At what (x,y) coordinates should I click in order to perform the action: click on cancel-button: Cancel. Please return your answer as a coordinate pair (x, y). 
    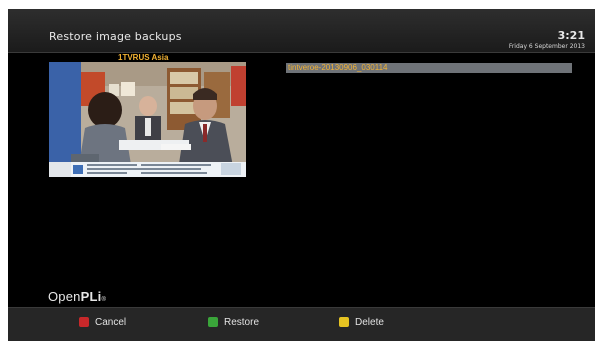
    Looking at the image, I should click on (102, 322).